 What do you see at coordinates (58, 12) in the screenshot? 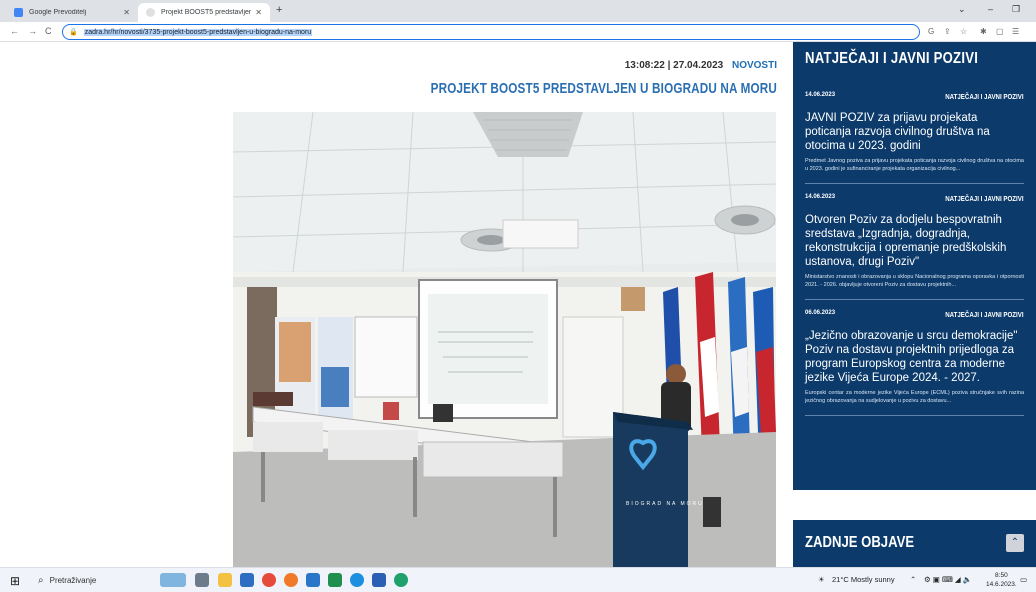
I see `tab-label: Google Prevoditelj` at bounding box center [58, 12].